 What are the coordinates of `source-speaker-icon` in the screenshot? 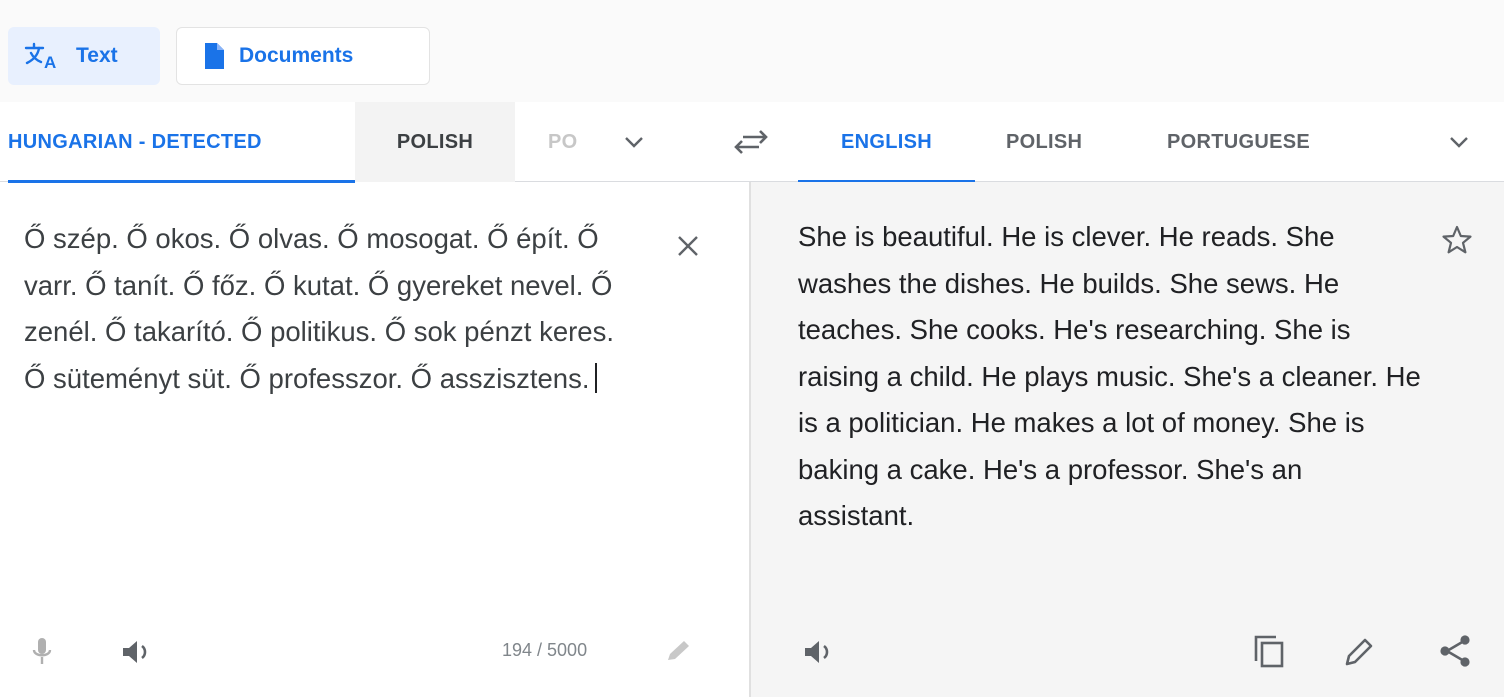 It's located at (138, 652).